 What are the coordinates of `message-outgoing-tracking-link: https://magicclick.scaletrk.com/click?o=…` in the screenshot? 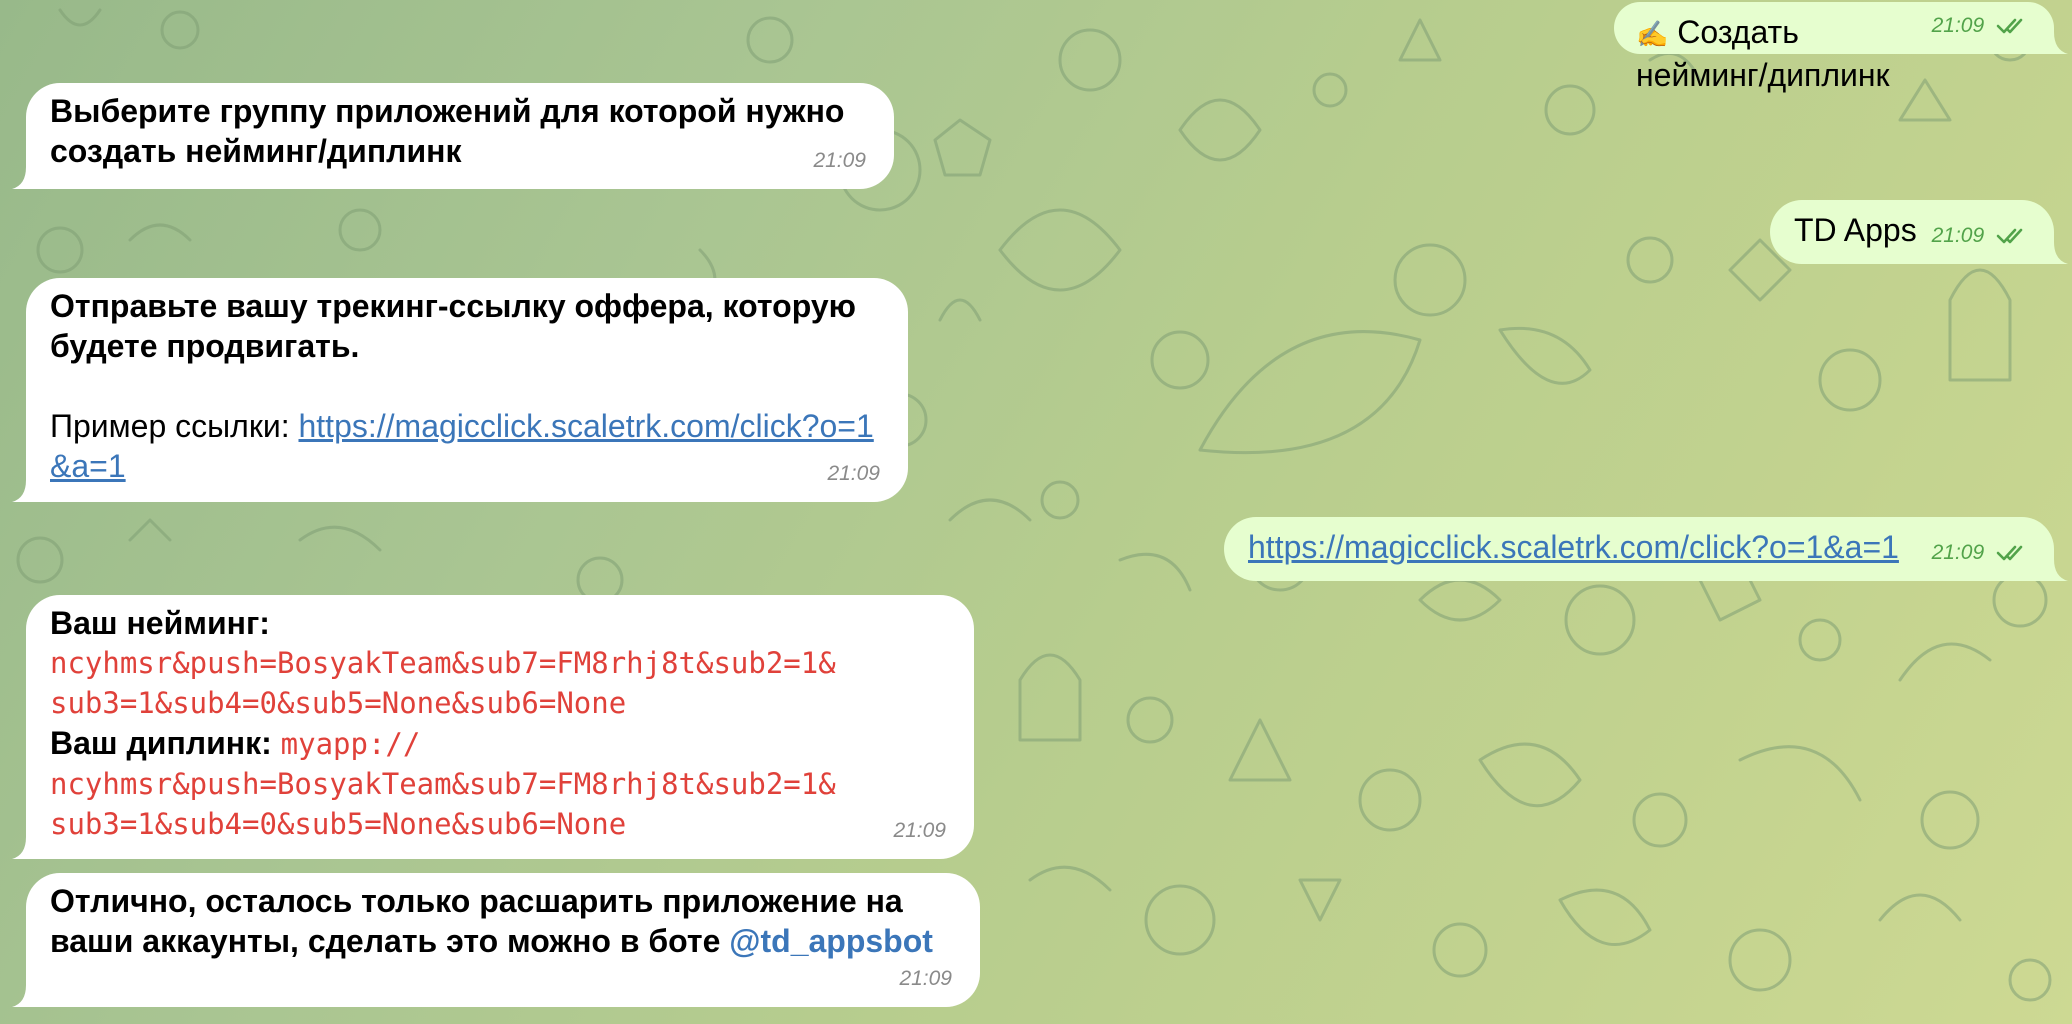 It's located at (1646, 549).